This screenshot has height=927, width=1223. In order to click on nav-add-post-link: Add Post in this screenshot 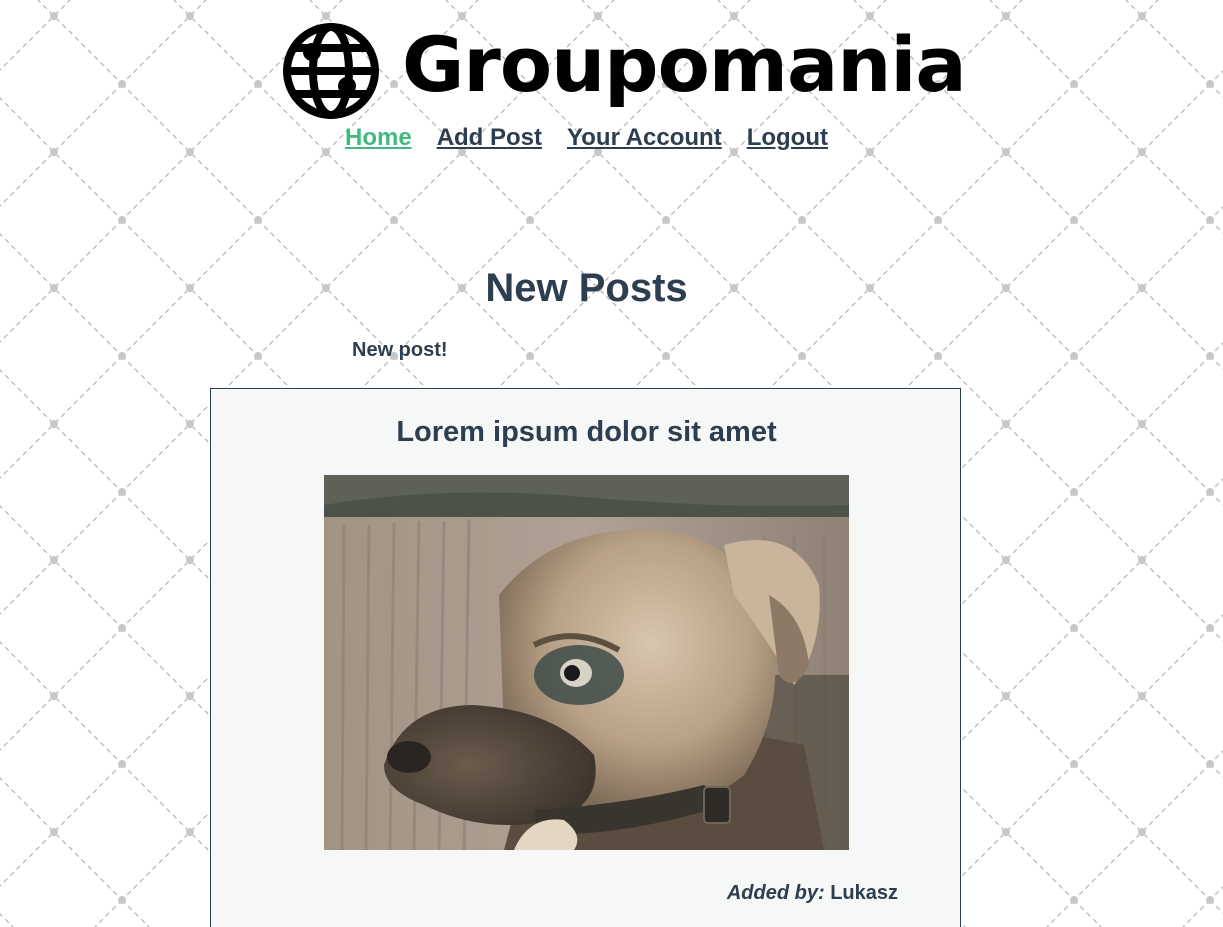, I will do `click(489, 138)`.